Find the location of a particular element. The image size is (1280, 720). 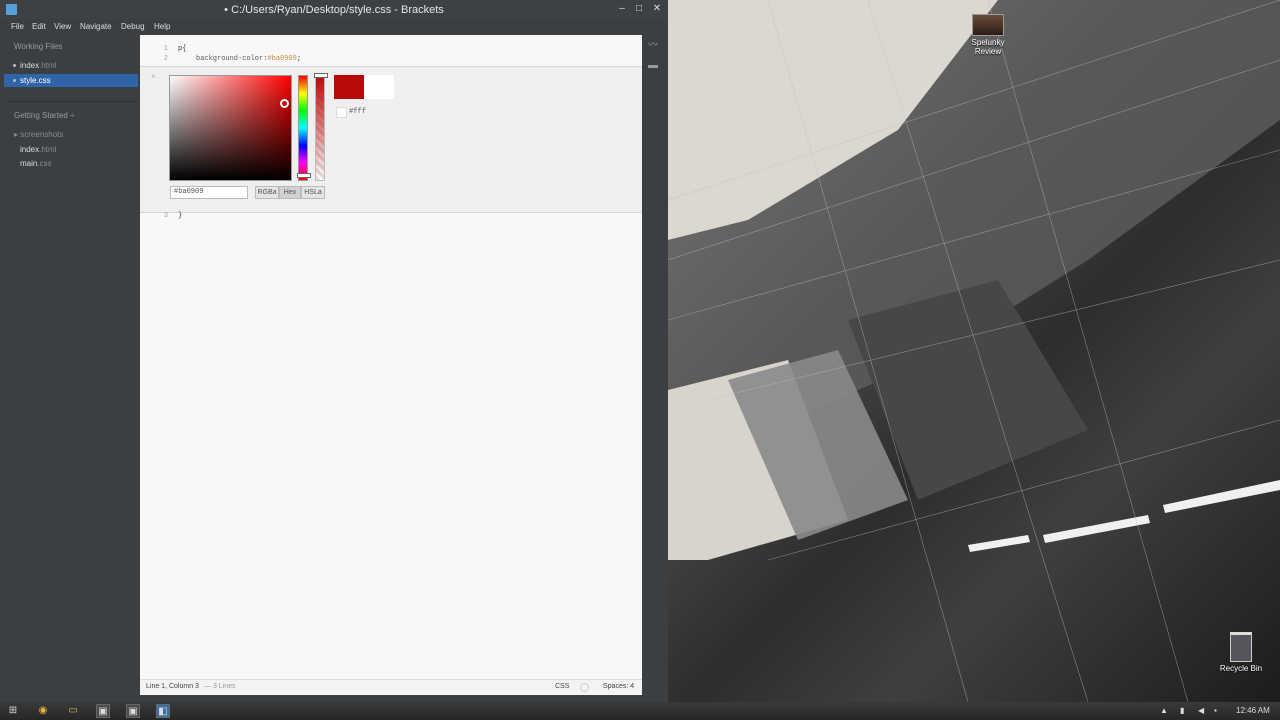

original-color-swatch is located at coordinates (379, 87).